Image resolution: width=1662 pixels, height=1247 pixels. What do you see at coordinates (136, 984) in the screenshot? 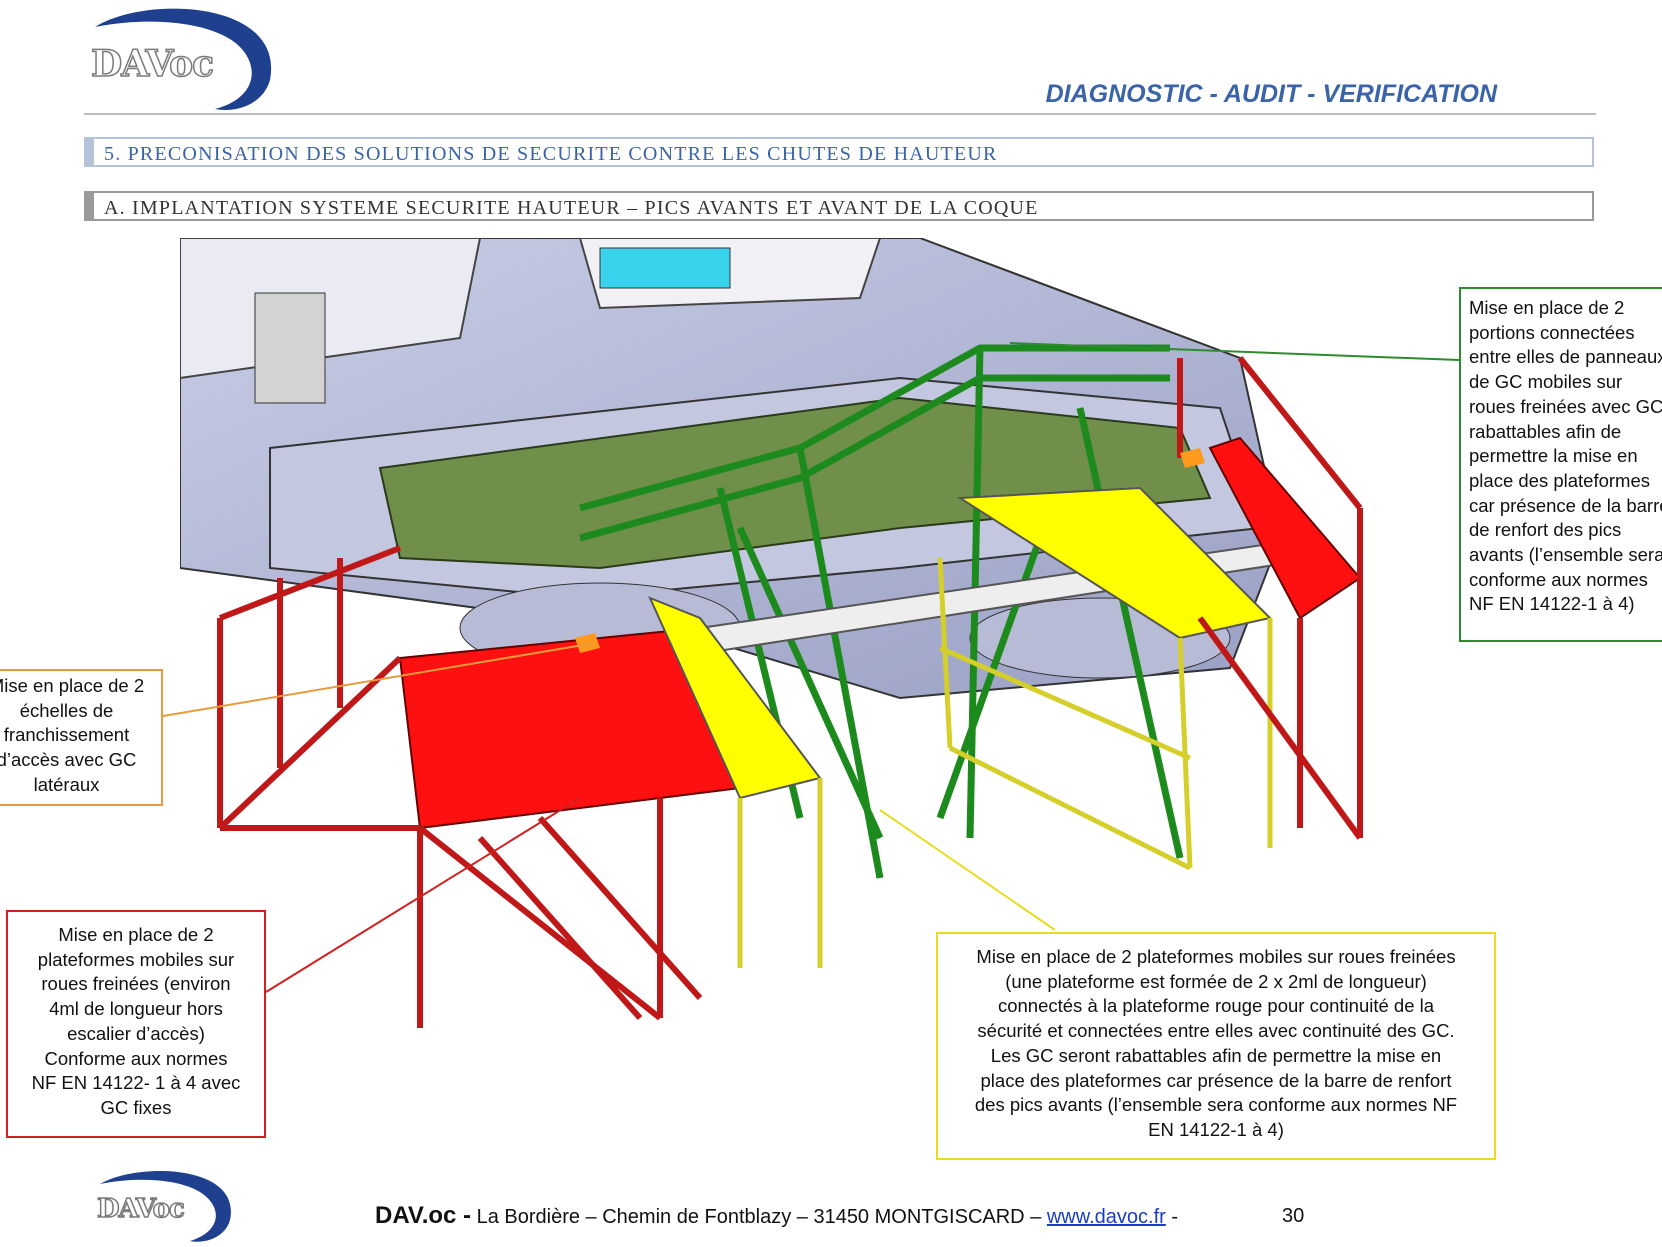
I see `callout-line: roues freinées (environ` at bounding box center [136, 984].